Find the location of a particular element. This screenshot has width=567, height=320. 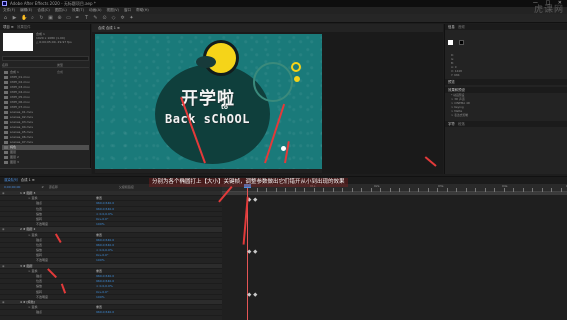

column-header: 源名称 is located at coordinates (53, 187).